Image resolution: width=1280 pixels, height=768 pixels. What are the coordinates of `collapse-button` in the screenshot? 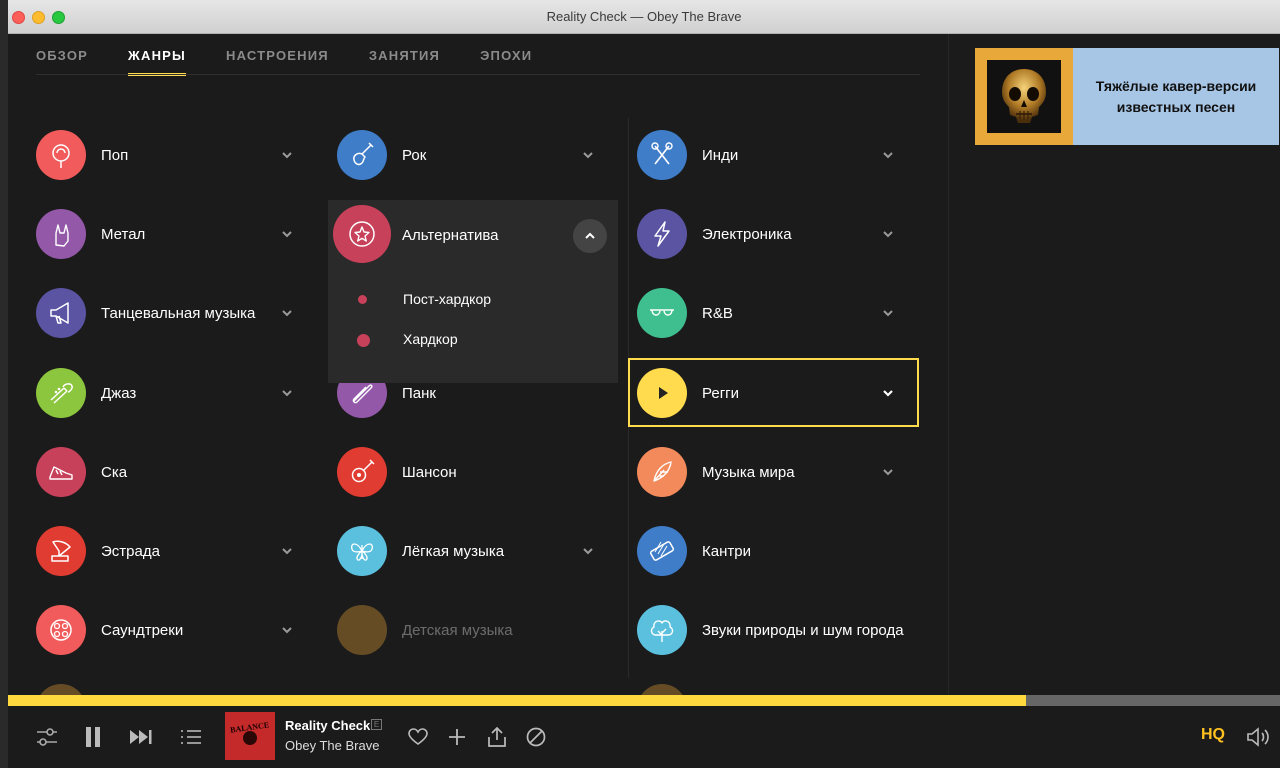 It's located at (590, 236).